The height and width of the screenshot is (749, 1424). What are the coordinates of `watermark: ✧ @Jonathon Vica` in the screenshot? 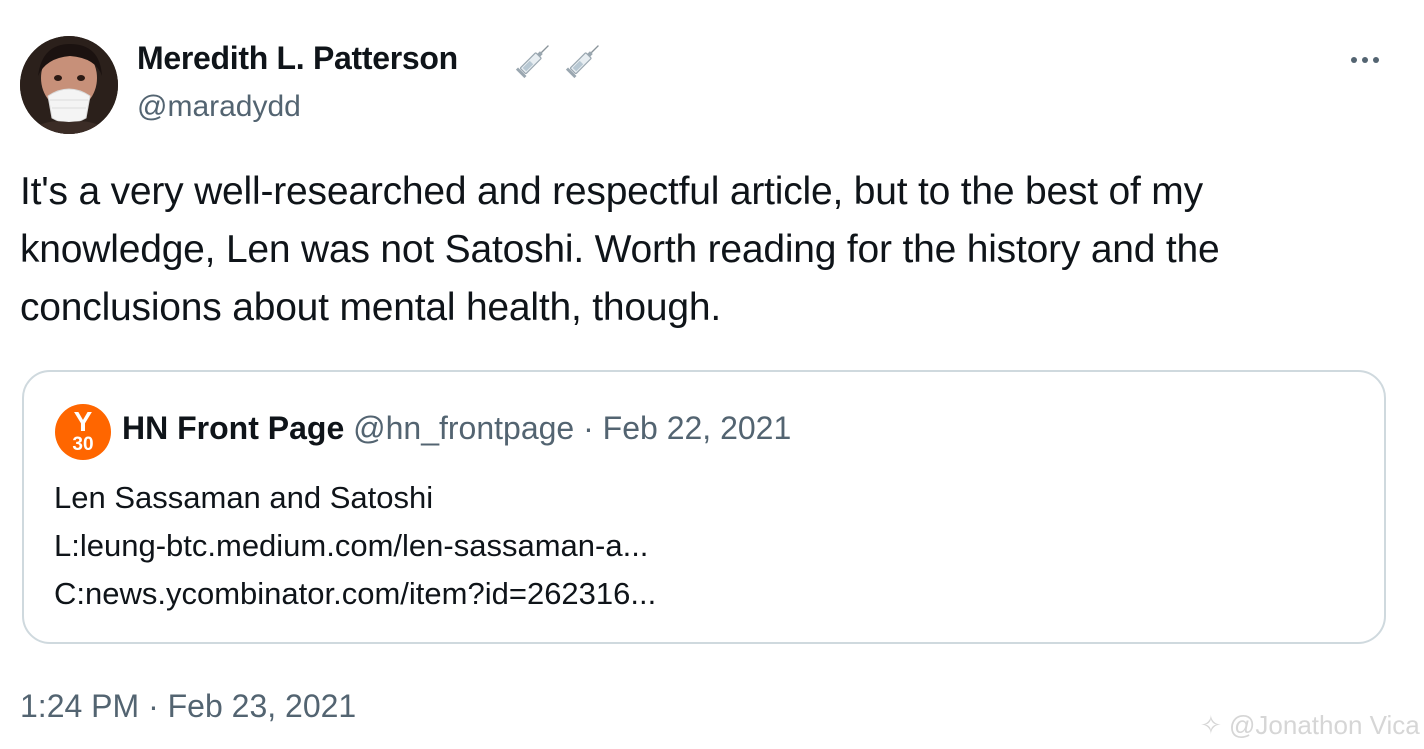 It's located at (1310, 725).